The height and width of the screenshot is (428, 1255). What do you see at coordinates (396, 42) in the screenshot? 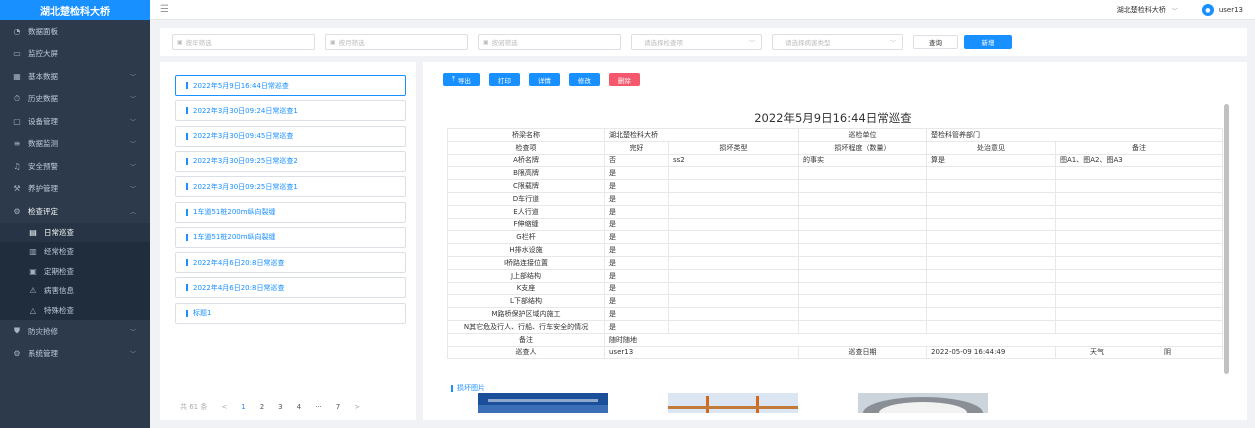
I see `month-filter-input: ▣ 按月筛选` at bounding box center [396, 42].